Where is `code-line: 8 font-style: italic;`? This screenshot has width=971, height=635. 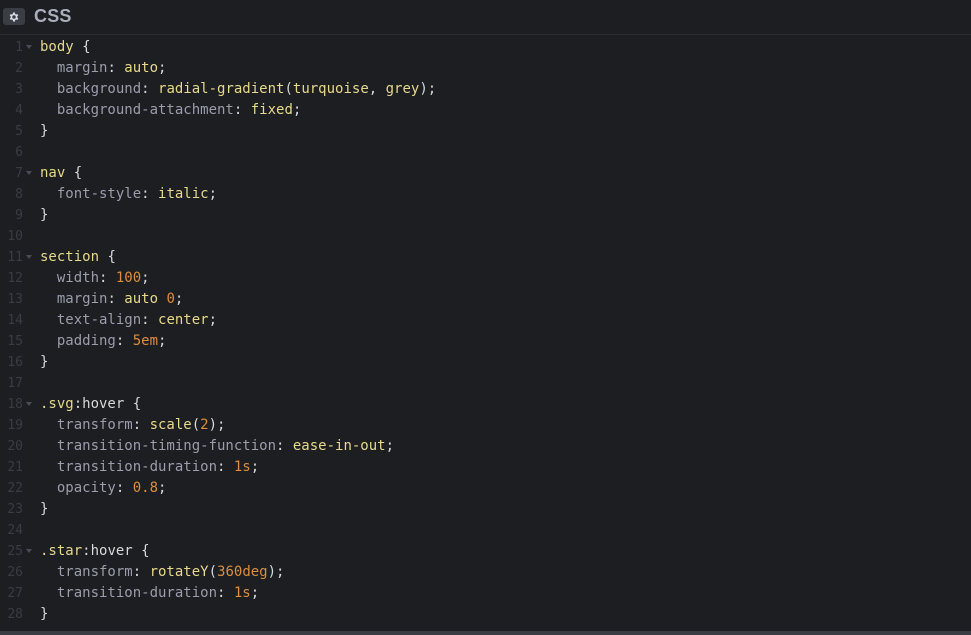 code-line: 8 font-style: italic; is located at coordinates (485, 194).